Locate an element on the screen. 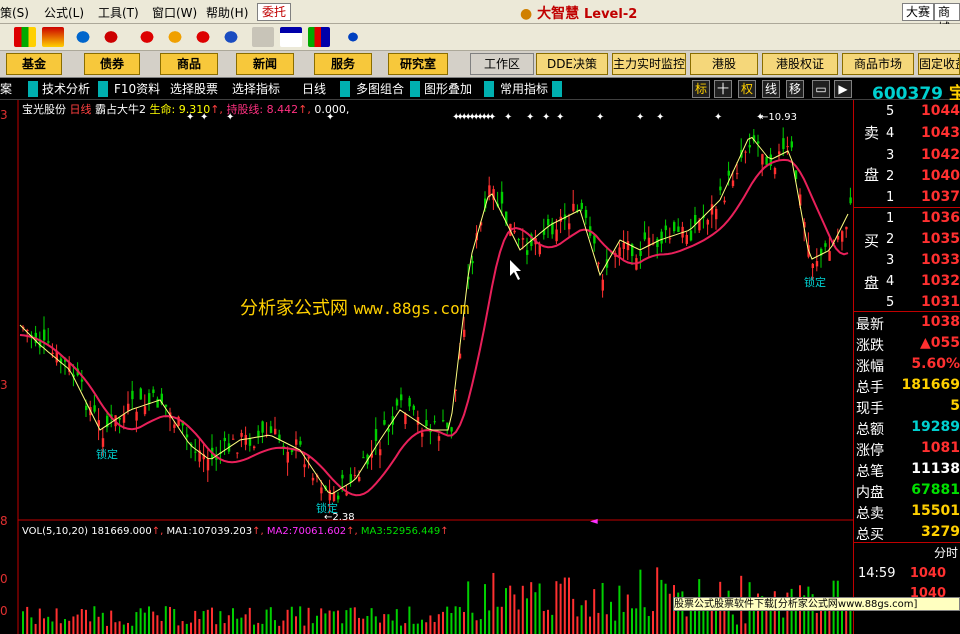 The image size is (960, 634). rights-button: 权 is located at coordinates (747, 89).